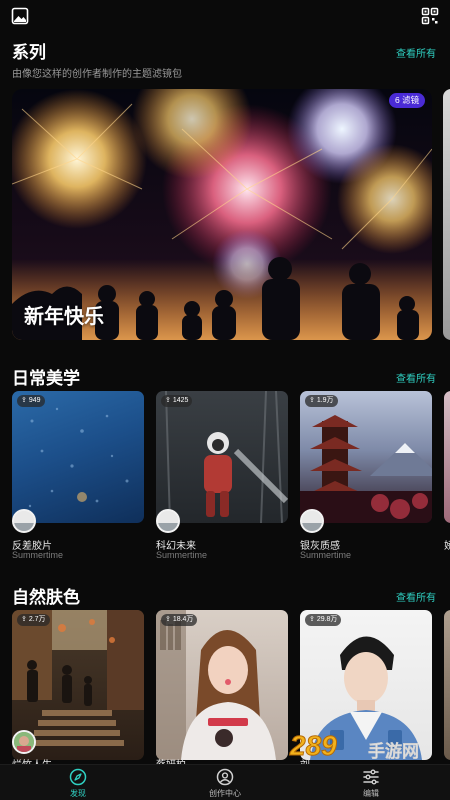  What do you see at coordinates (31, 401) in the screenshot?
I see `use-count-badge: ⇪ 949` at bounding box center [31, 401].